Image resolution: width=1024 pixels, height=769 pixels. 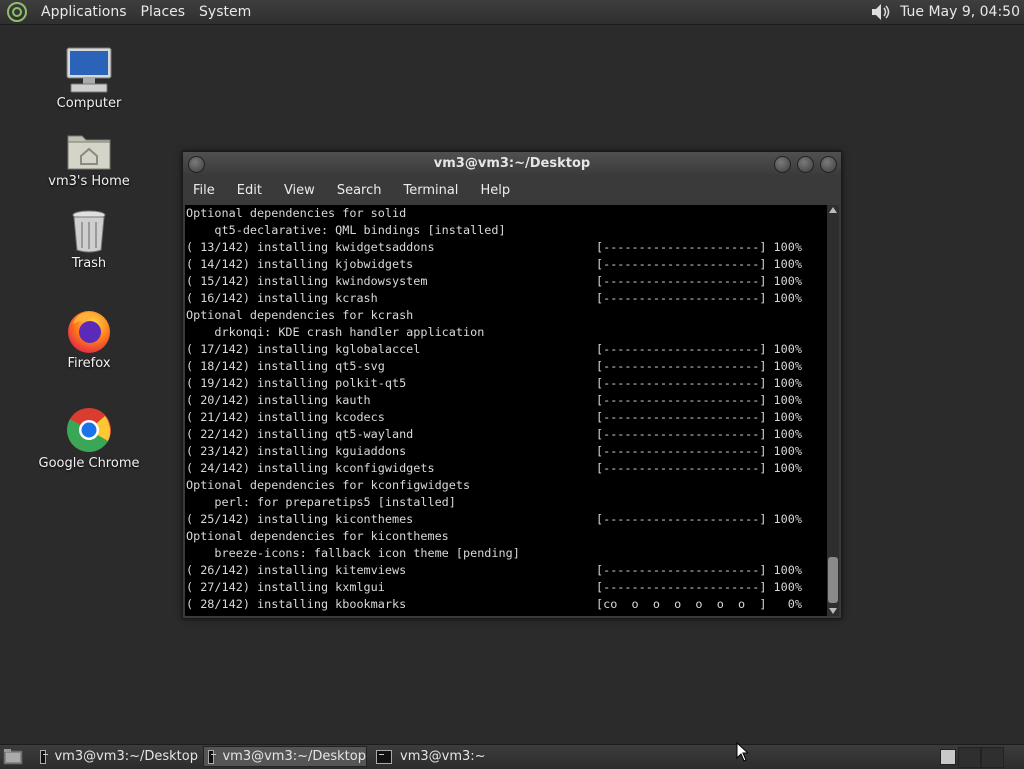 I want to click on desktop-icon-chrome: Google Chrome, so click(x=89, y=438).